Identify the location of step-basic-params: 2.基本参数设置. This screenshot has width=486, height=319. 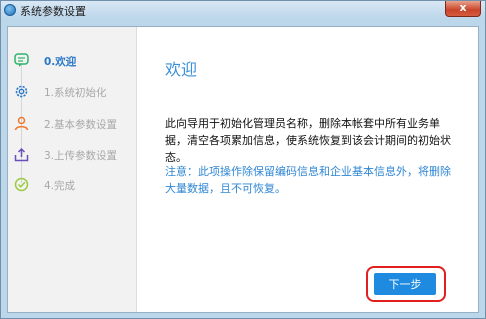
(74, 124).